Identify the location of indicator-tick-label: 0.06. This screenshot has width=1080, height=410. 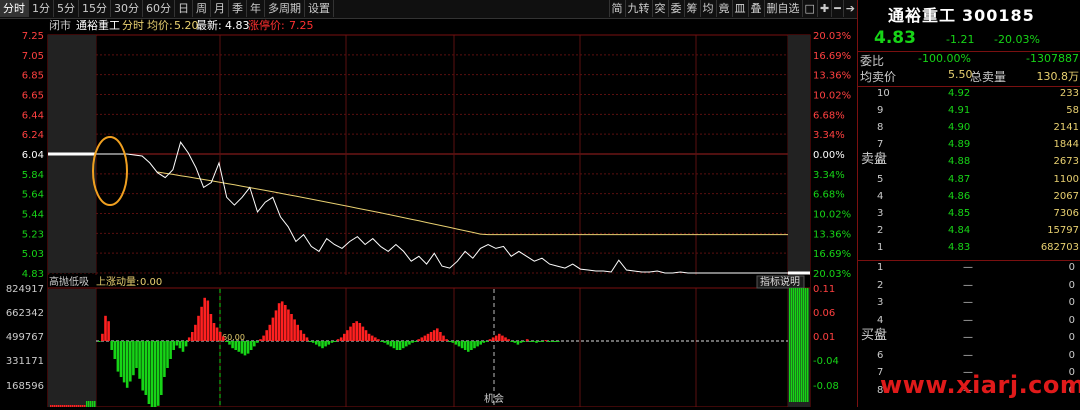
(824, 313).